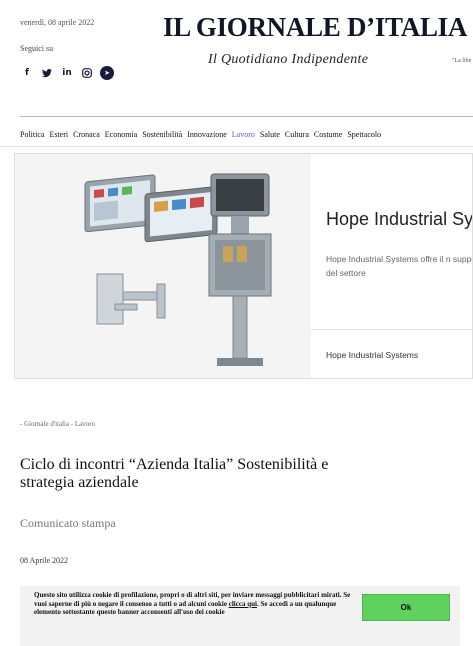  I want to click on article-date: 08 Aprile 2022, so click(44, 560).